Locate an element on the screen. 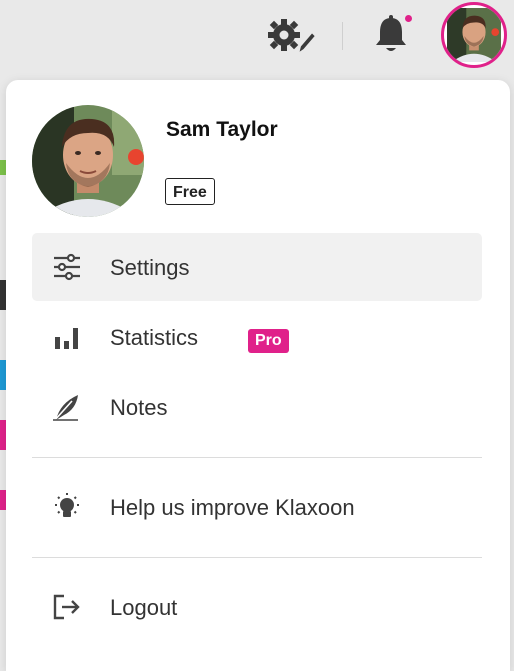  plan-badge: Free is located at coordinates (190, 191).